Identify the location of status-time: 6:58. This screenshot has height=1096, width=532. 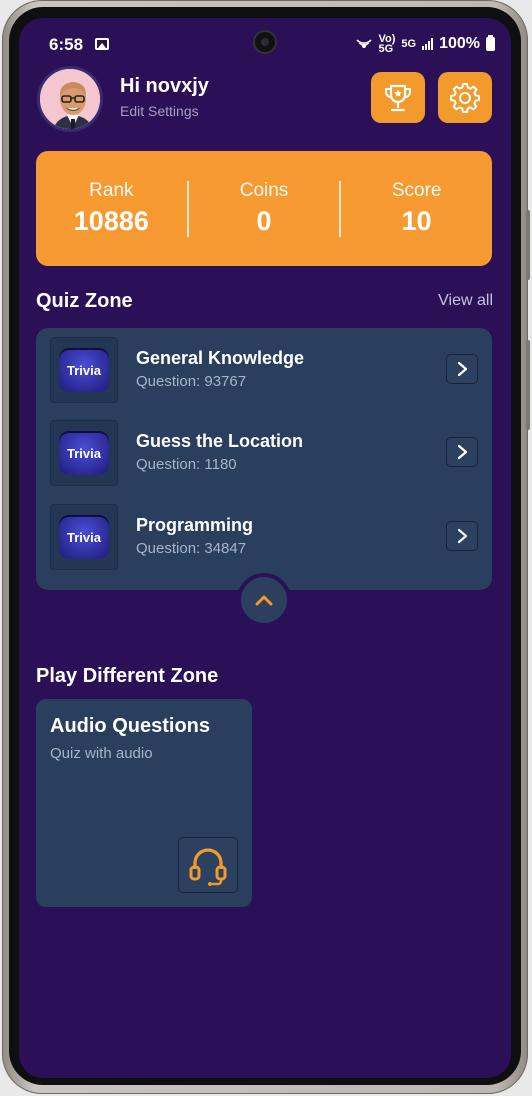
(66, 44).